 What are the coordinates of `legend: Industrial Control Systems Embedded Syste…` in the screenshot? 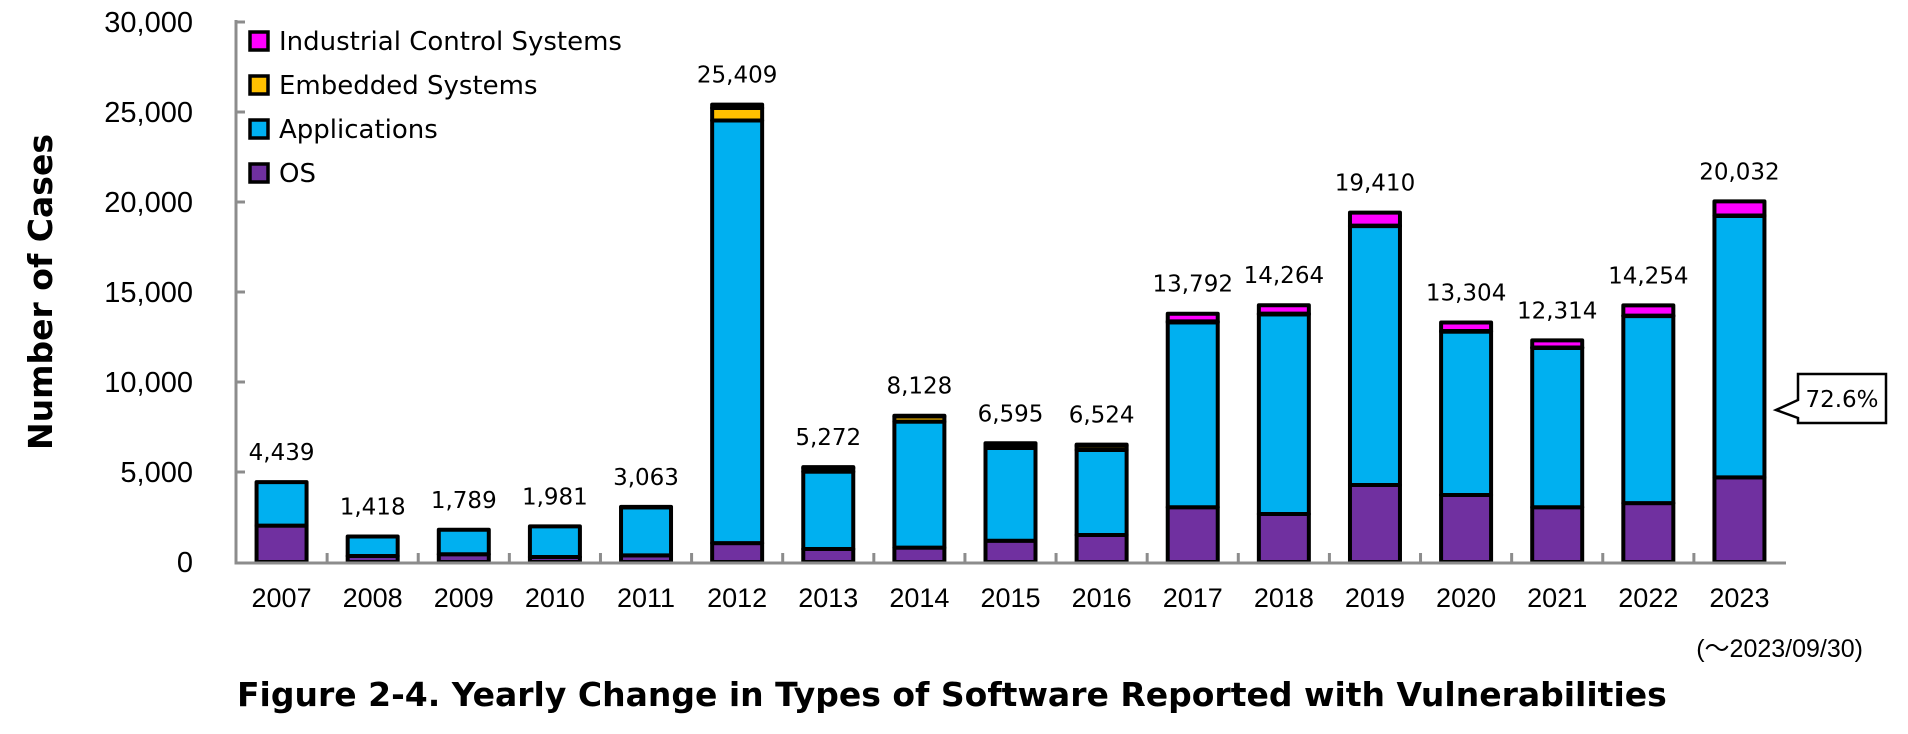 It's located at (435, 108).